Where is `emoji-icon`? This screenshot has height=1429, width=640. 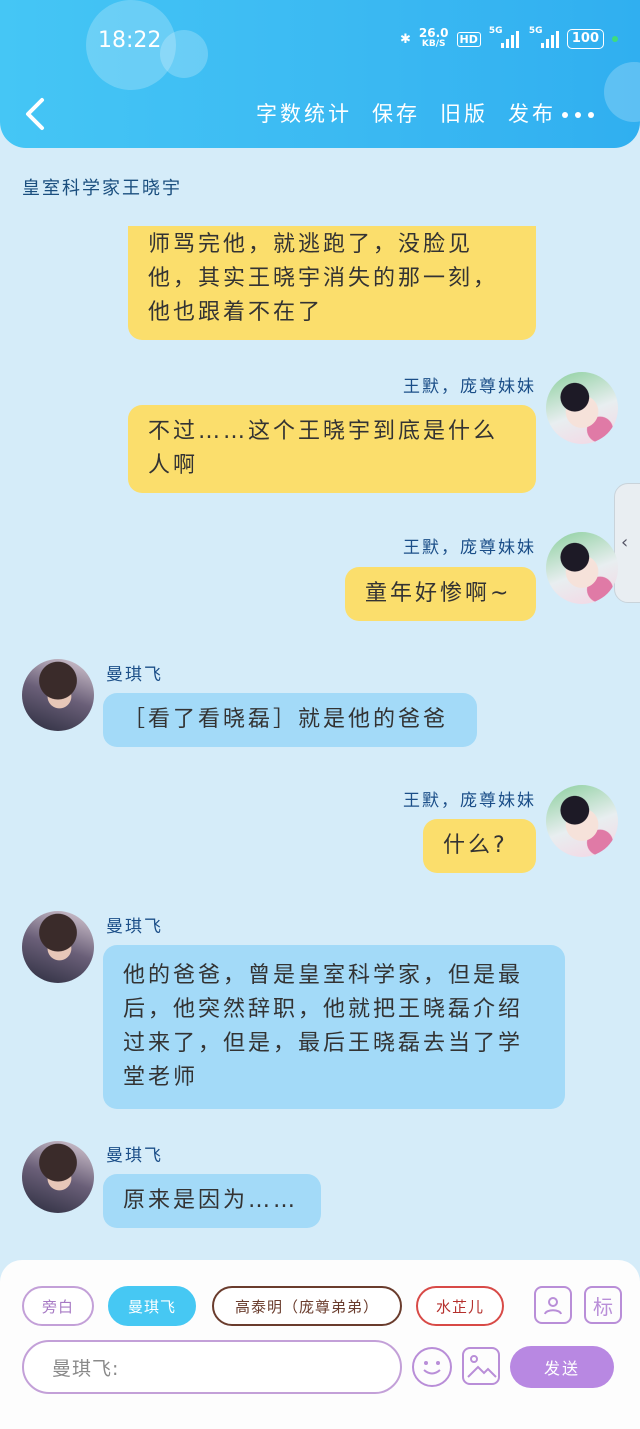 emoji-icon is located at coordinates (432, 1367).